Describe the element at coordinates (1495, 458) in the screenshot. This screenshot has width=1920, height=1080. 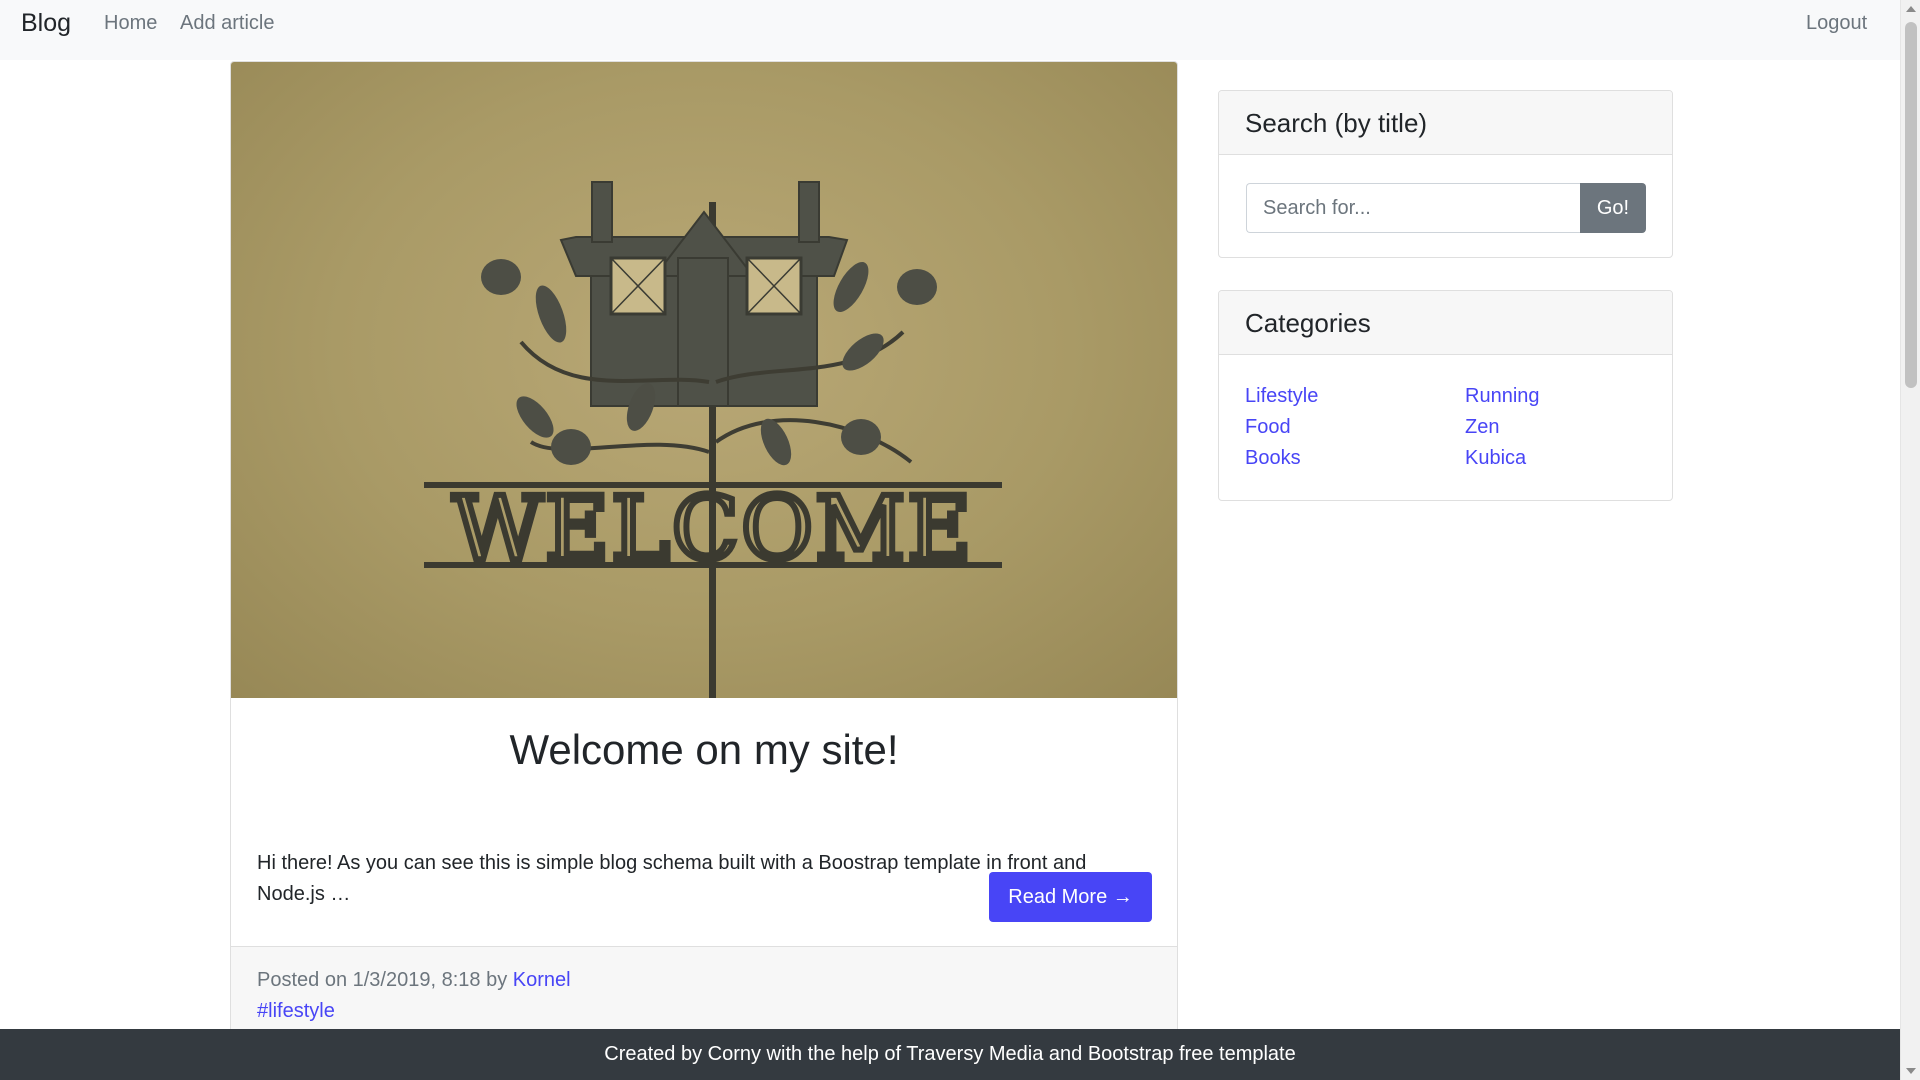
I see `category-link-kubica: Kubica` at that location.